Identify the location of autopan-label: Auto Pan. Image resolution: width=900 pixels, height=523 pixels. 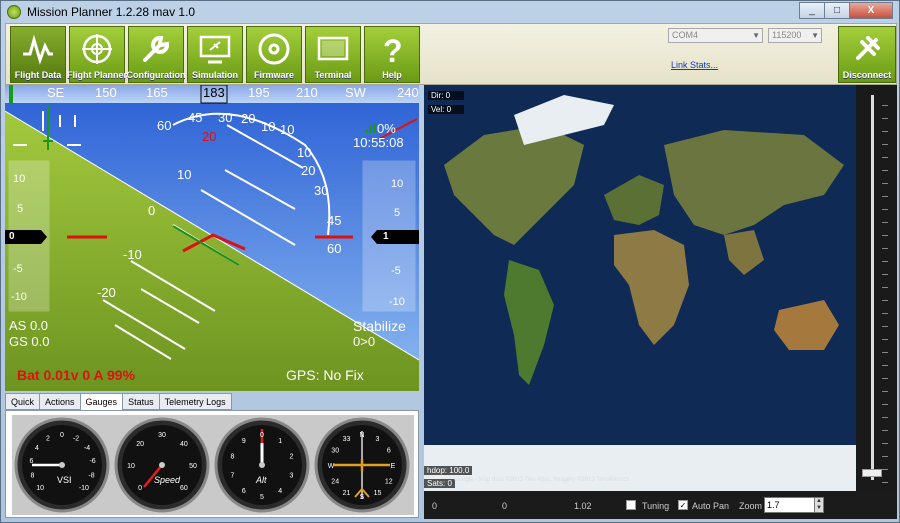
(711, 506).